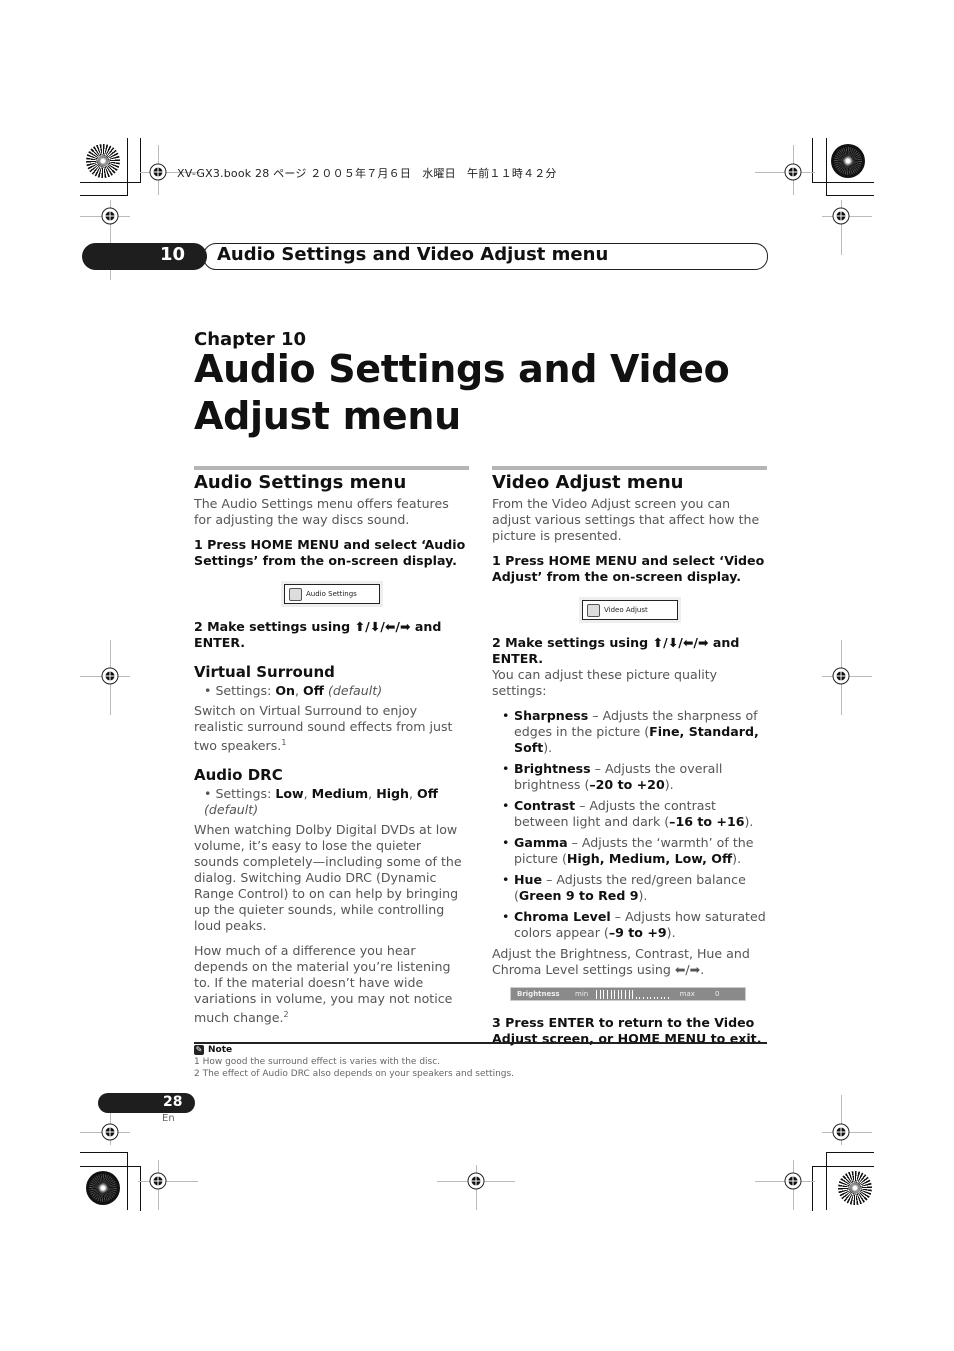 The width and height of the screenshot is (954, 1351). Describe the element at coordinates (238, 775) in the screenshot. I see `subheading: Audio DRC` at that location.